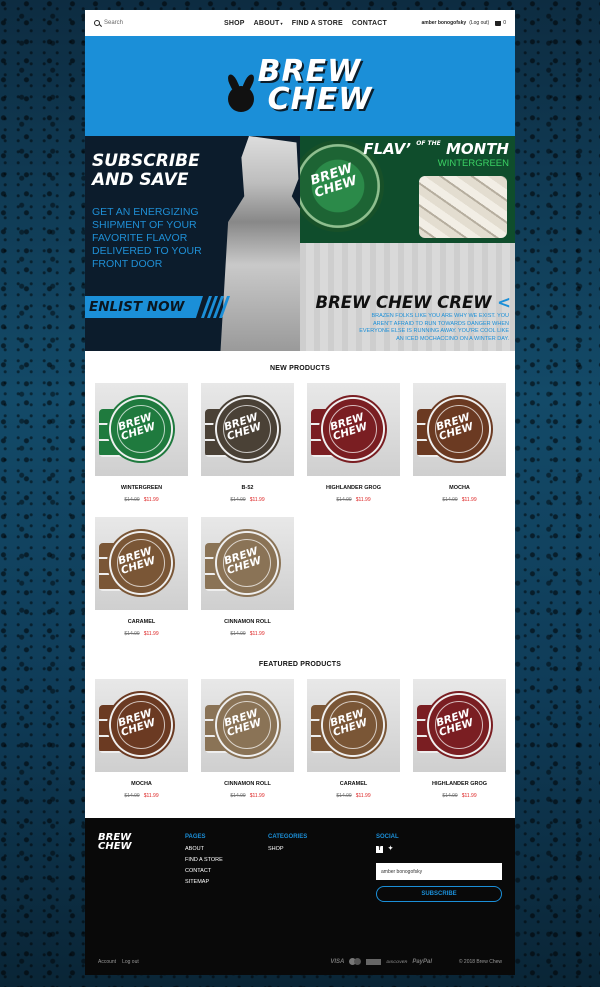  I want to click on cart-link: 0, so click(500, 23).